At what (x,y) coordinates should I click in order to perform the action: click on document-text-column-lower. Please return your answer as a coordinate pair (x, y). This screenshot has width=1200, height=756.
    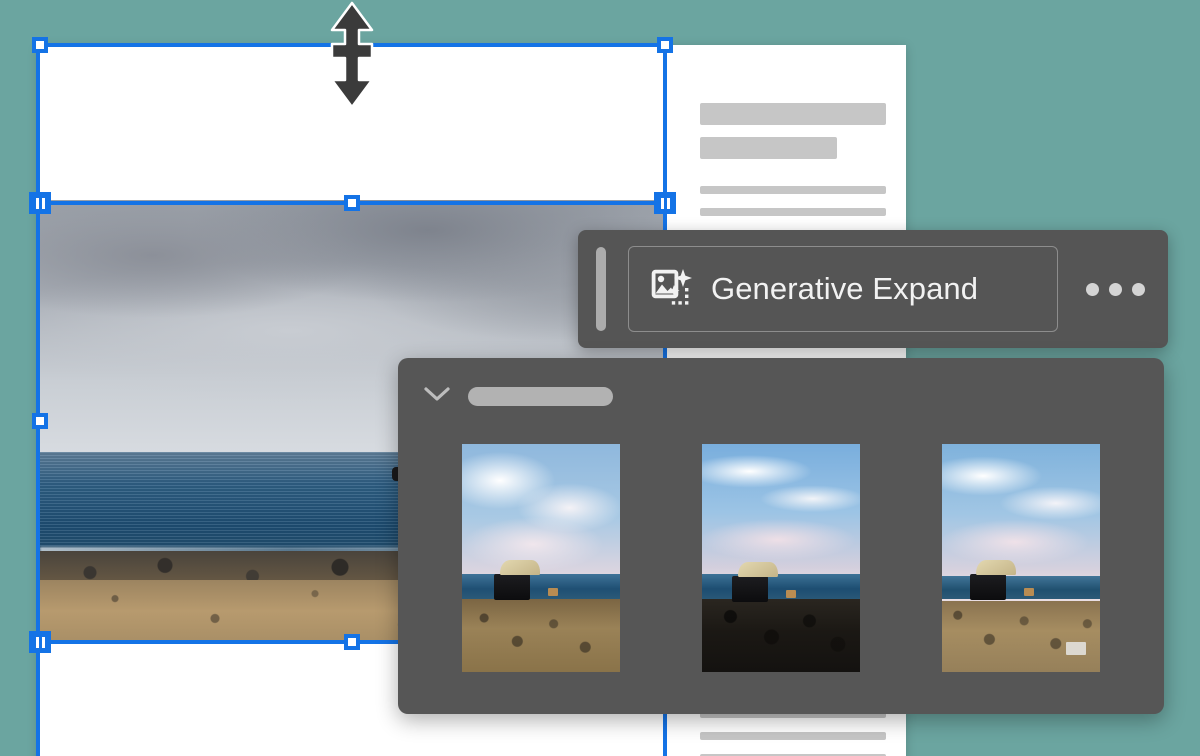
    Looking at the image, I should click on (793, 733).